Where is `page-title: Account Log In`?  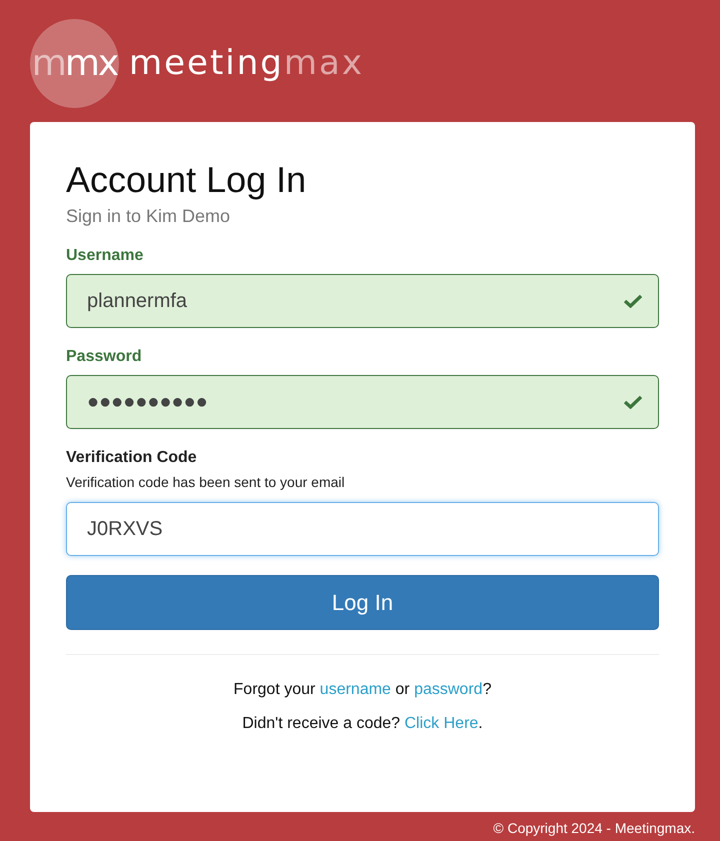 page-title: Account Log In is located at coordinates (187, 180).